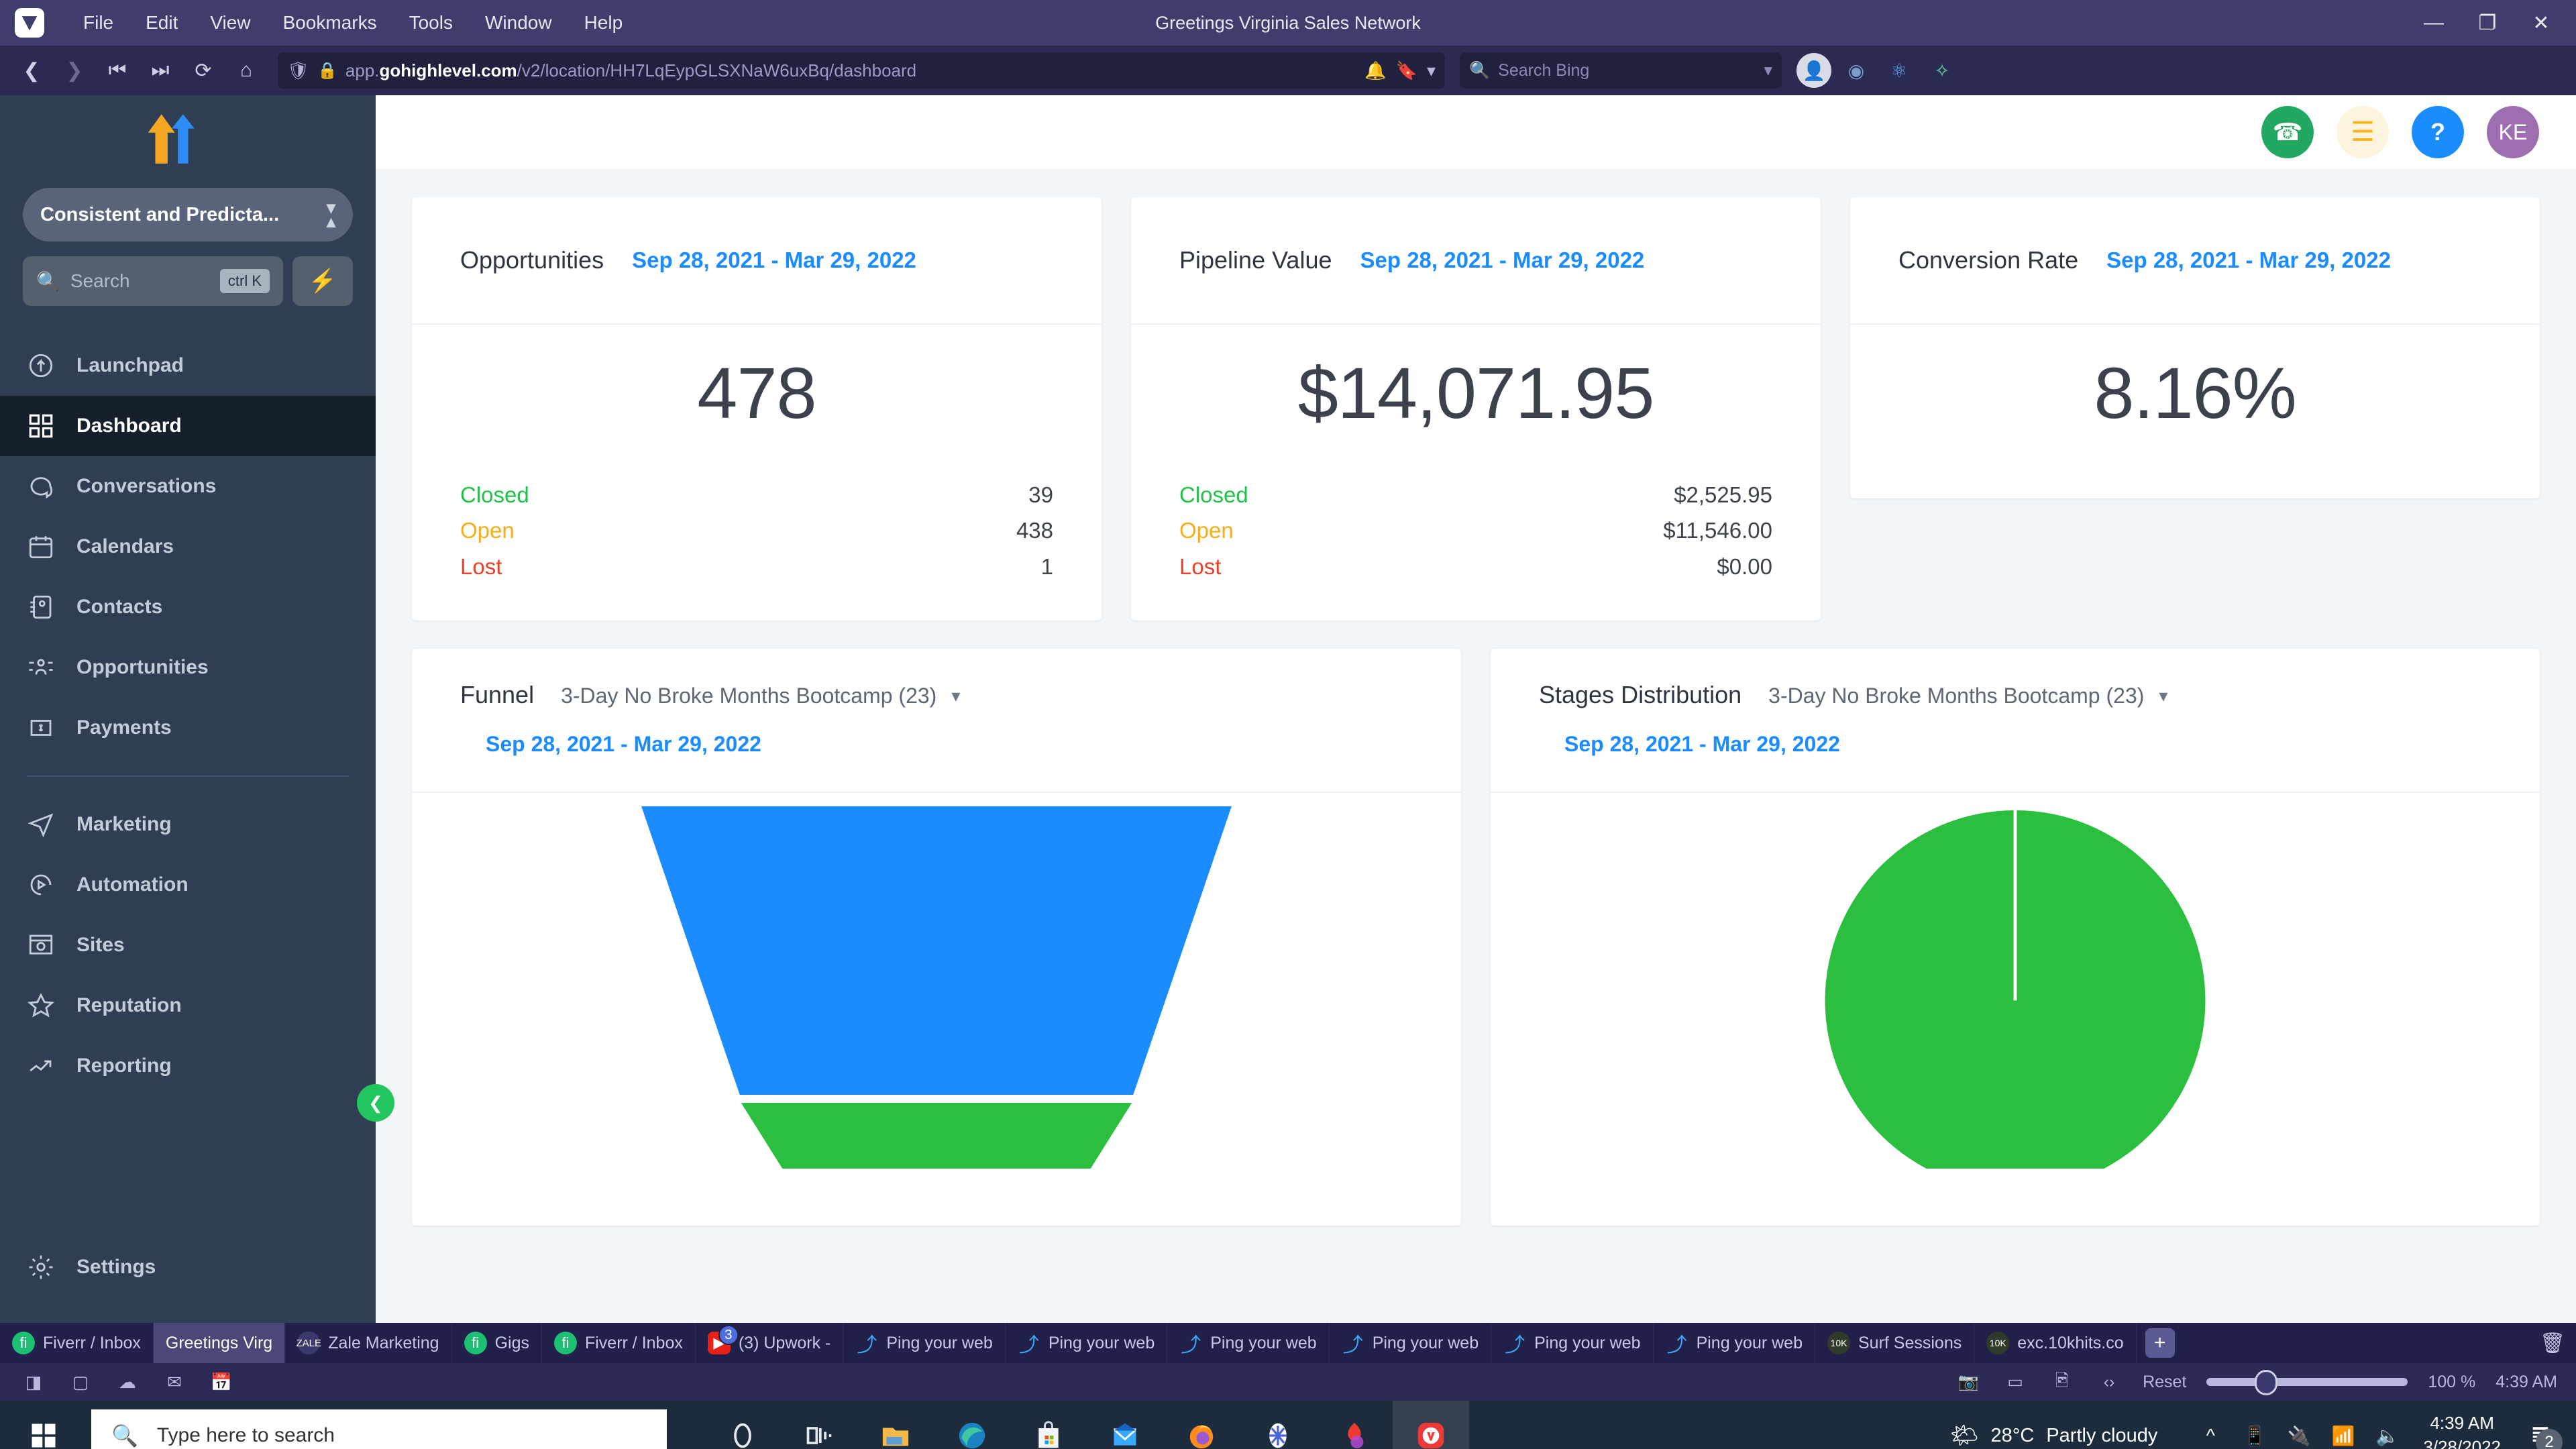 The width and height of the screenshot is (2576, 1449). I want to click on weather-widget: 🌤 28°C Partly cloudy, so click(2053, 1435).